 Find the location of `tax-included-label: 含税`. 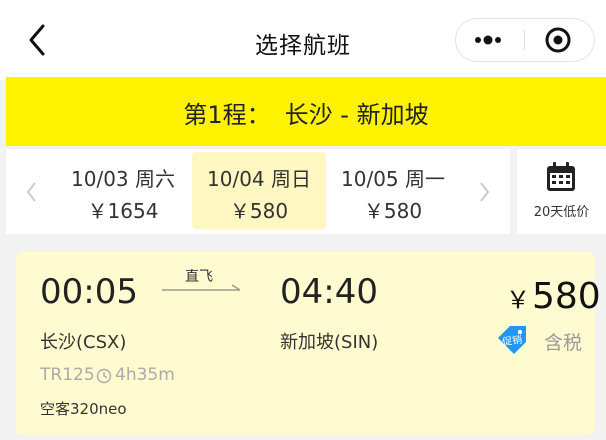

tax-included-label: 含税 is located at coordinates (563, 343).